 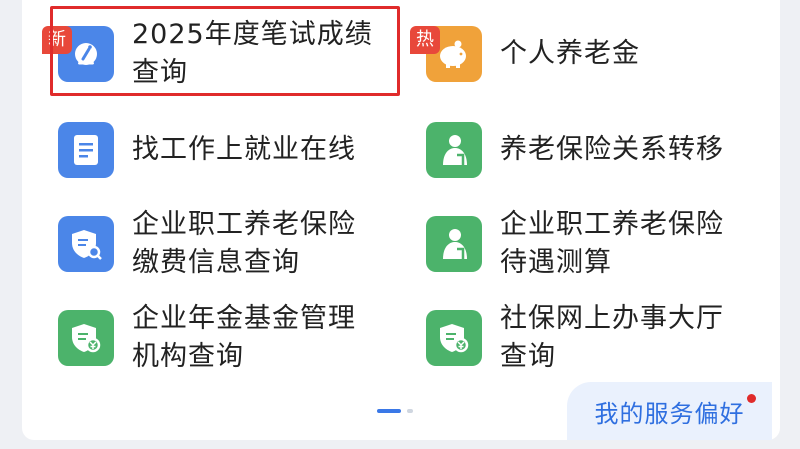 I want to click on page-indicator, so click(x=395, y=411).